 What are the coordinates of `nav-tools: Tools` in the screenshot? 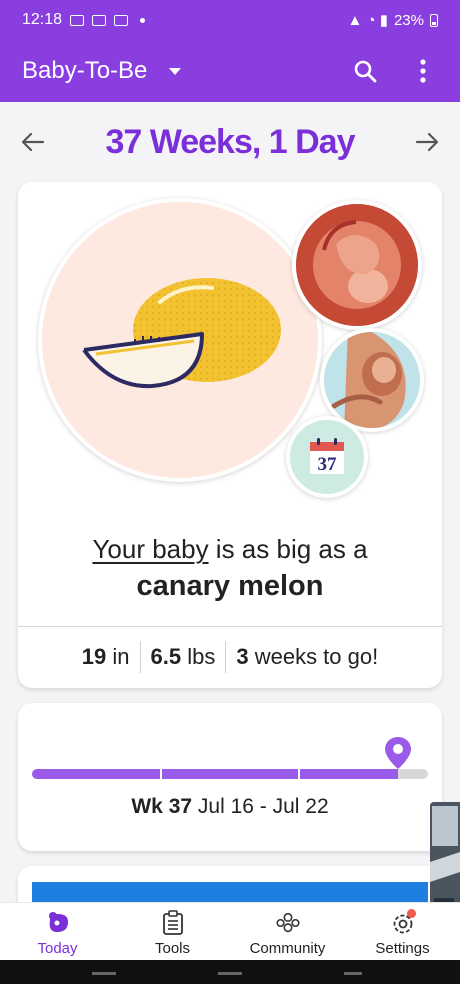 It's located at (172, 931).